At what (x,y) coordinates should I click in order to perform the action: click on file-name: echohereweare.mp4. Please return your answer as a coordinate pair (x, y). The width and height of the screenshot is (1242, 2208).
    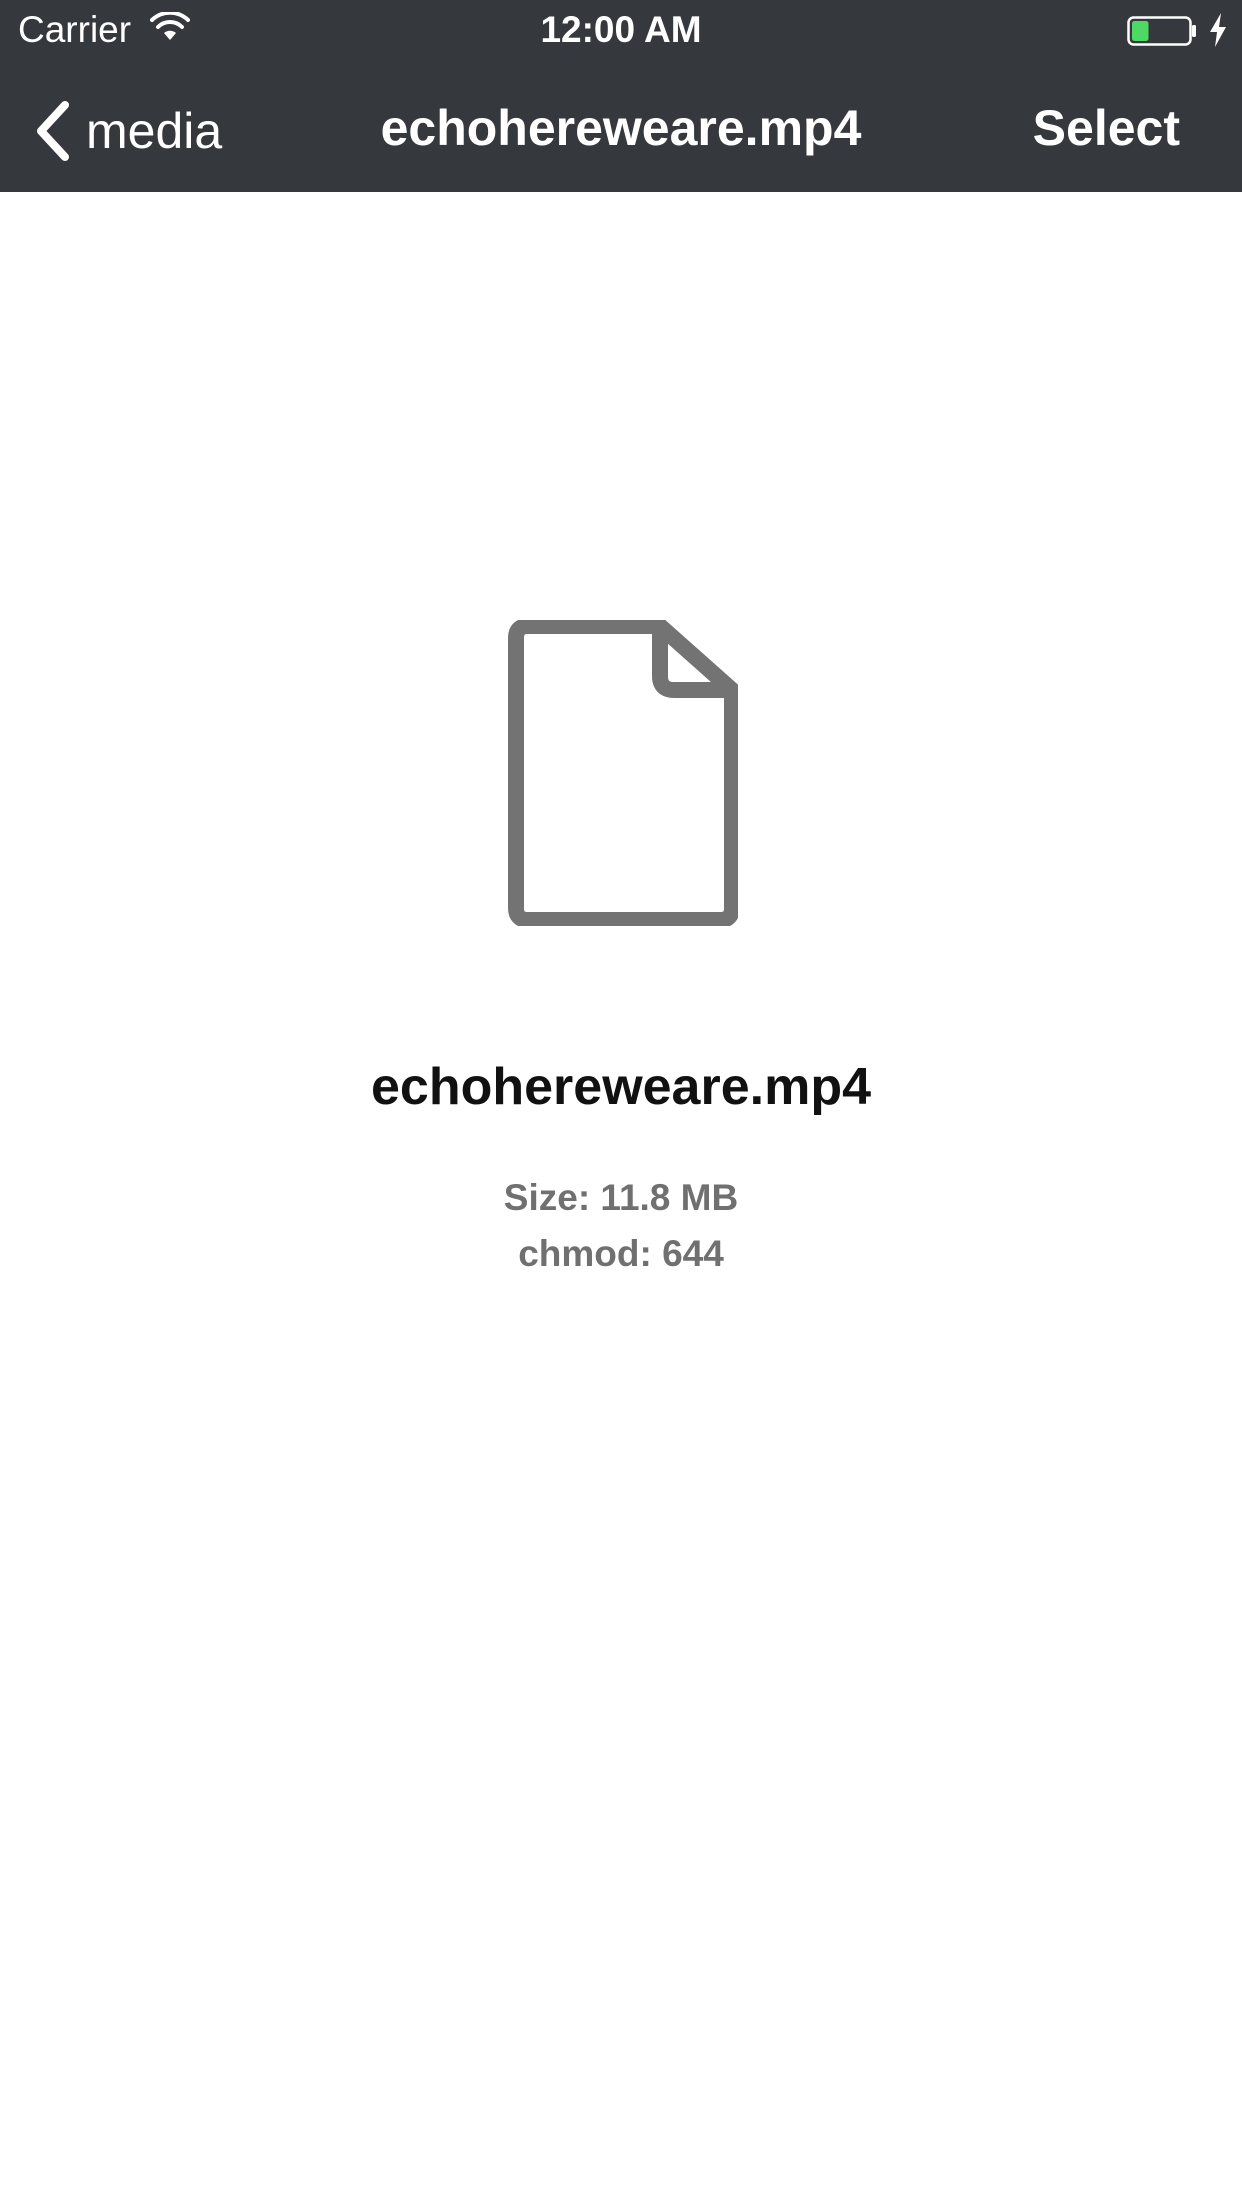
    Looking at the image, I should click on (621, 1087).